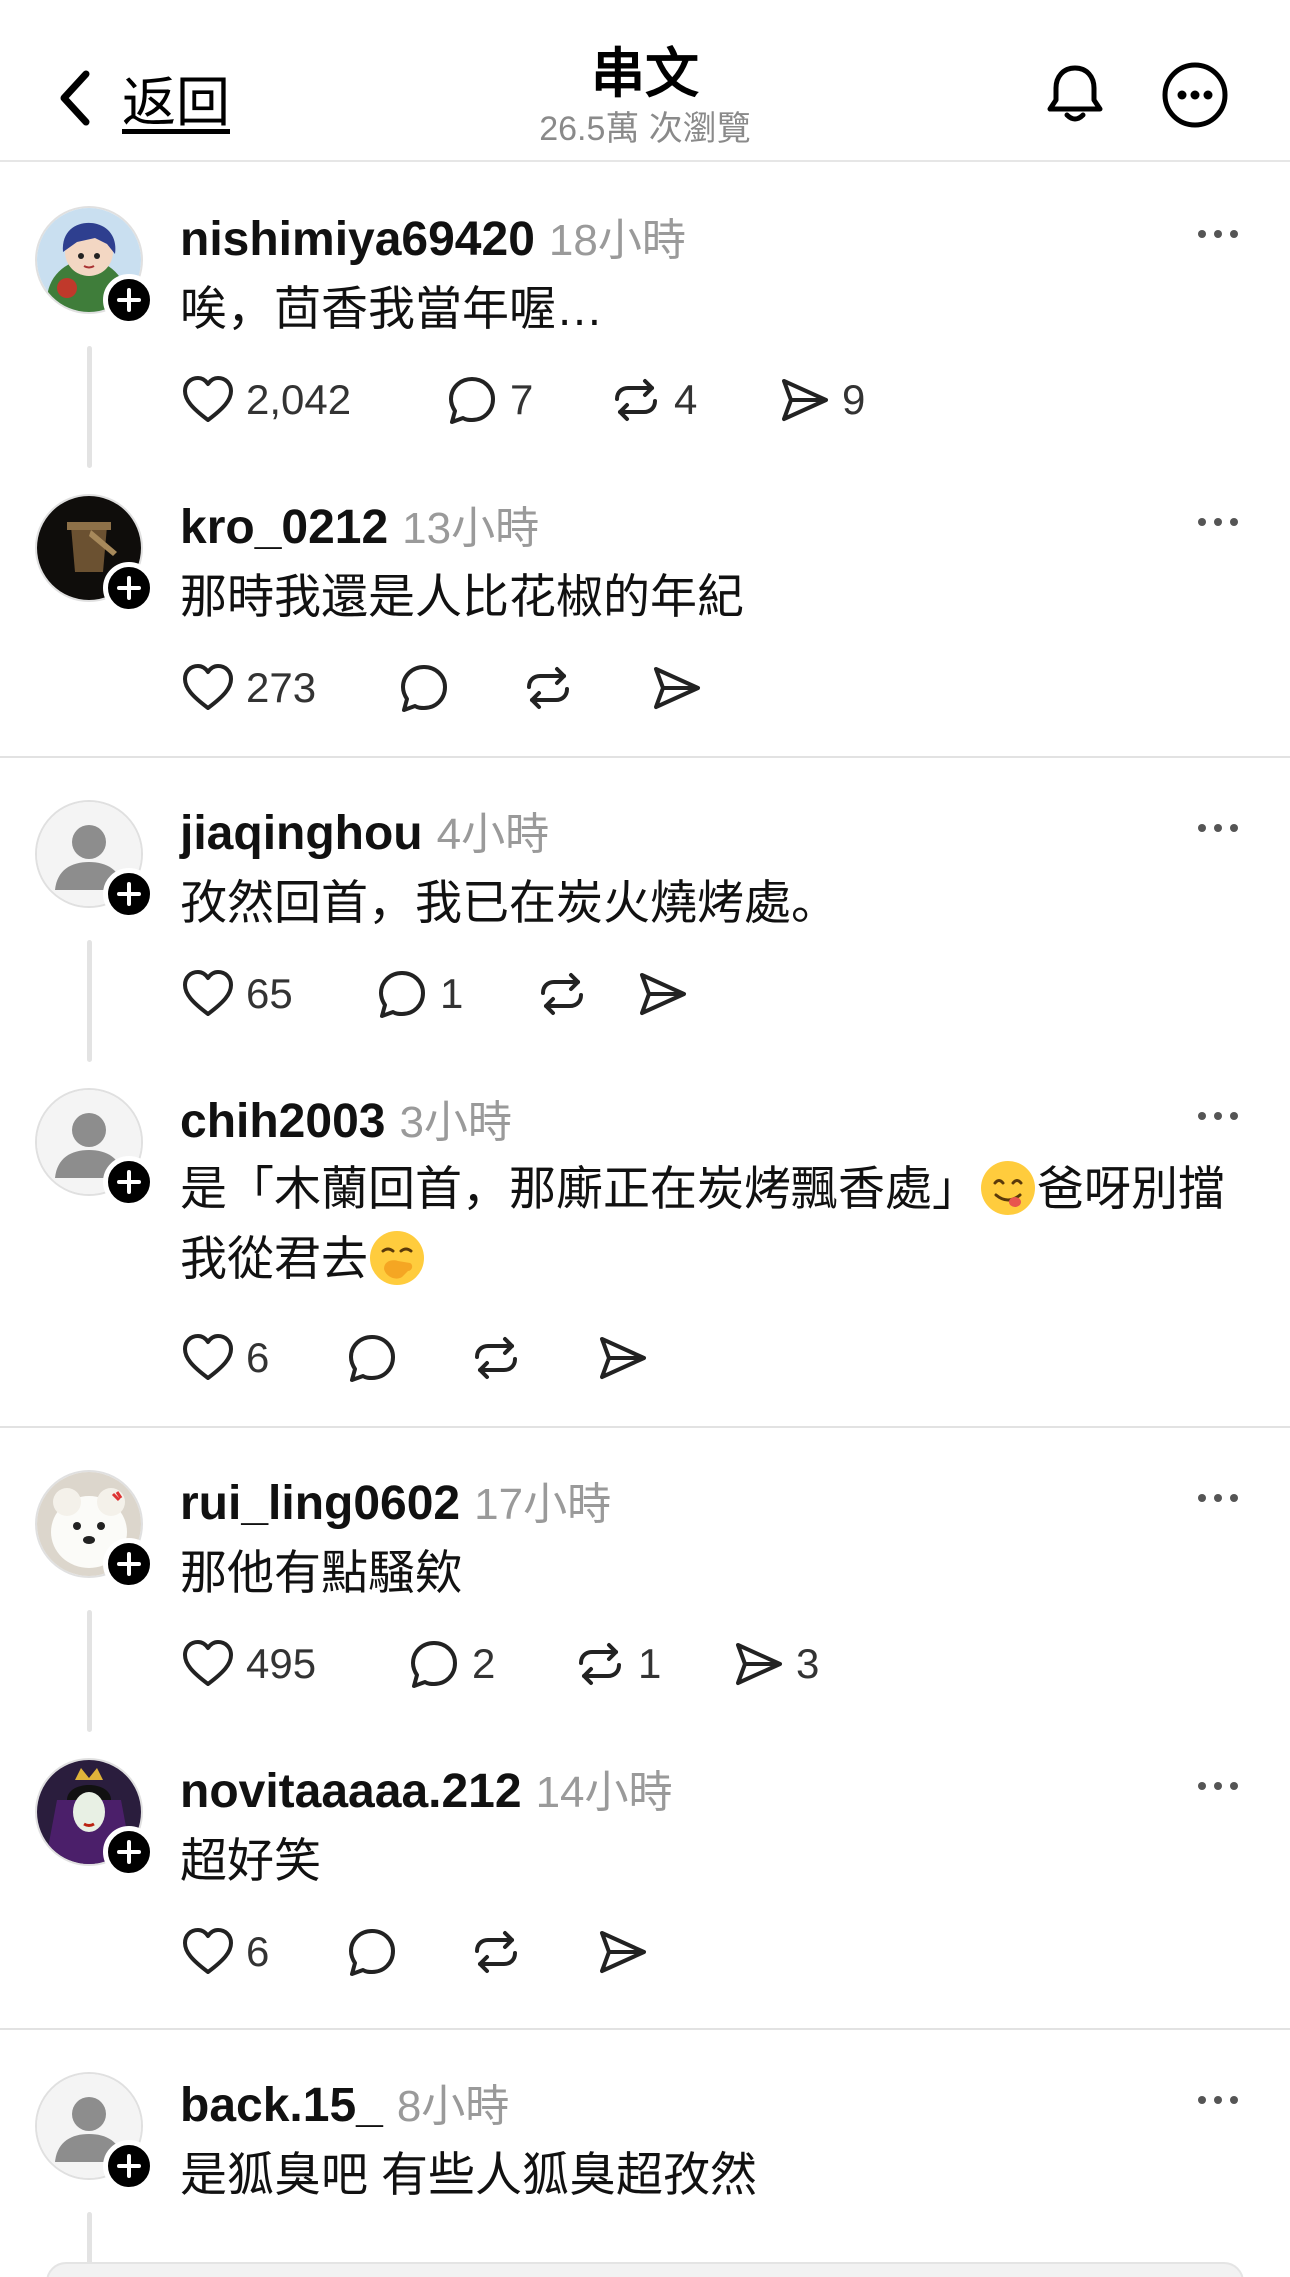 The width and height of the screenshot is (1290, 2277). I want to click on reply-composer-bar, so click(645, 2269).